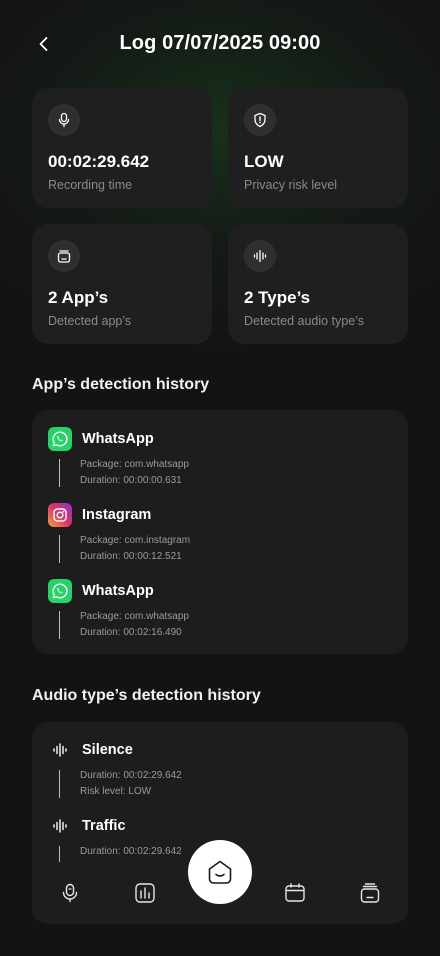 This screenshot has width=440, height=956. Describe the element at coordinates (117, 515) in the screenshot. I see `app-name: Instagram` at that location.